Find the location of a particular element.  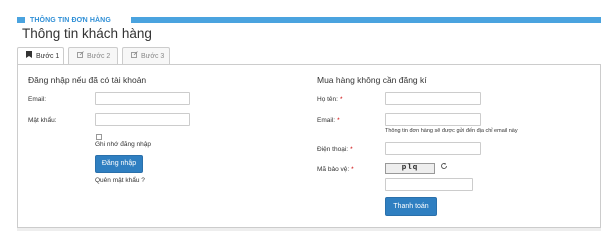

guest-phone-label-text: Điện thoại: is located at coordinates (333, 149).